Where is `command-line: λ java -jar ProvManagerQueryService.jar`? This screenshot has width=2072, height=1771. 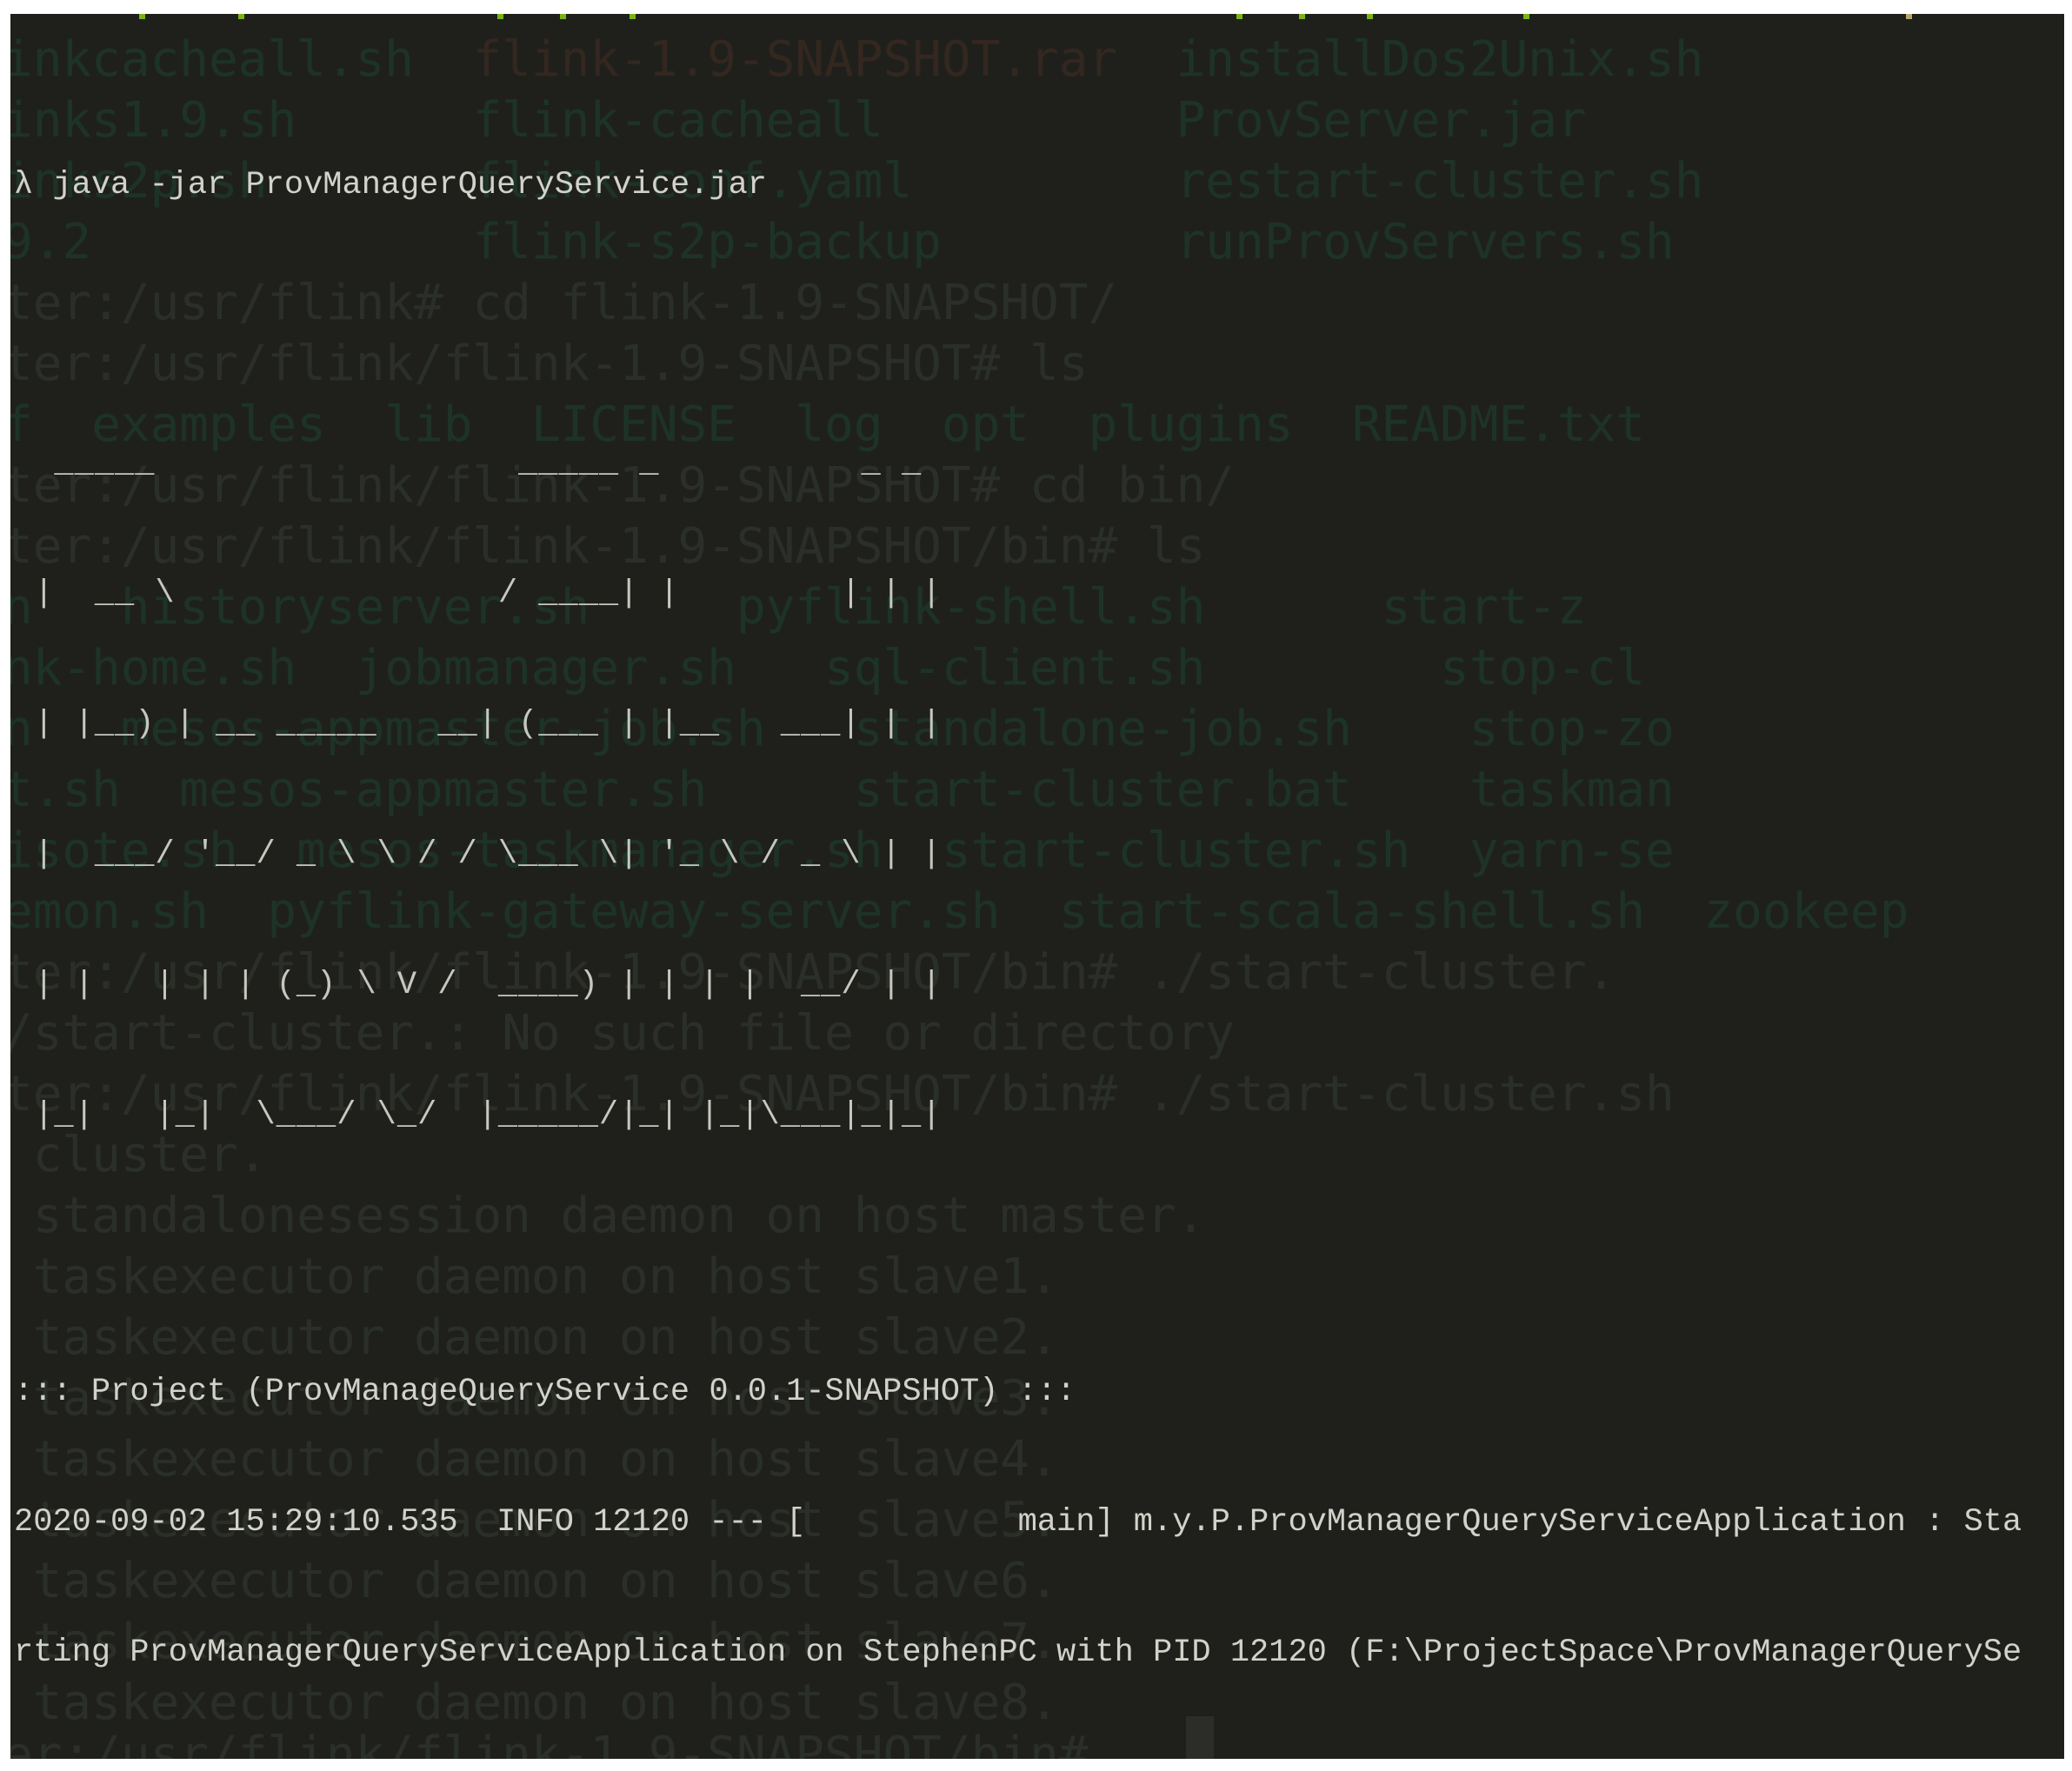
command-line: λ java -jar ProvManagerQueryService.jar is located at coordinates (1018, 185).